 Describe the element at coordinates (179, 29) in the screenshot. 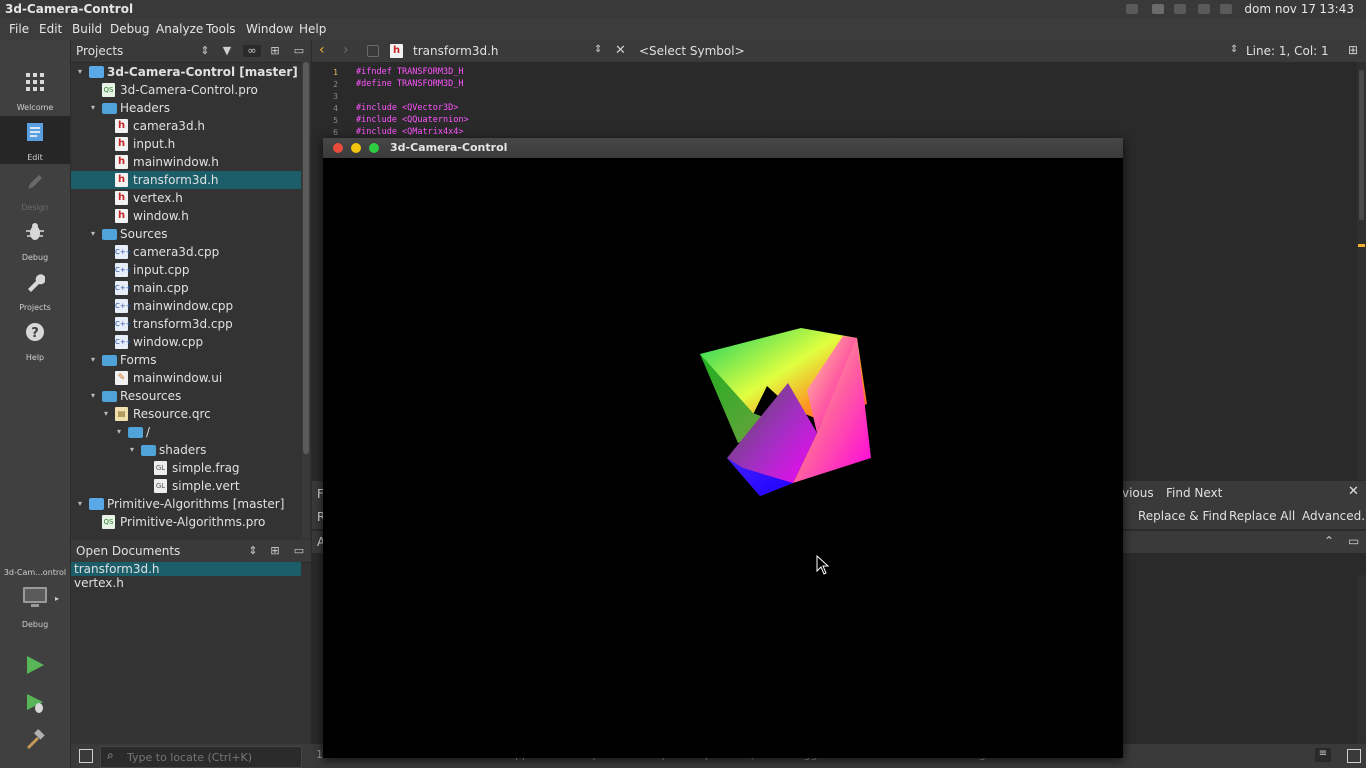

I see `menu-analyze: Analyze` at that location.